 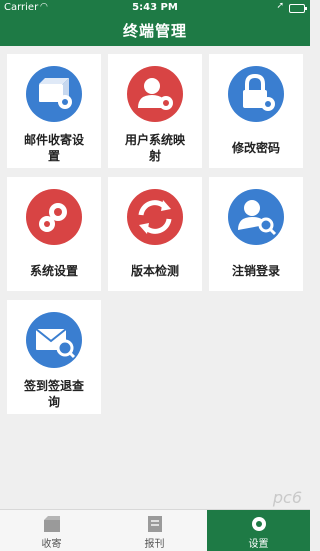 I want to click on tile-label: 注销登录, so click(x=255, y=271).